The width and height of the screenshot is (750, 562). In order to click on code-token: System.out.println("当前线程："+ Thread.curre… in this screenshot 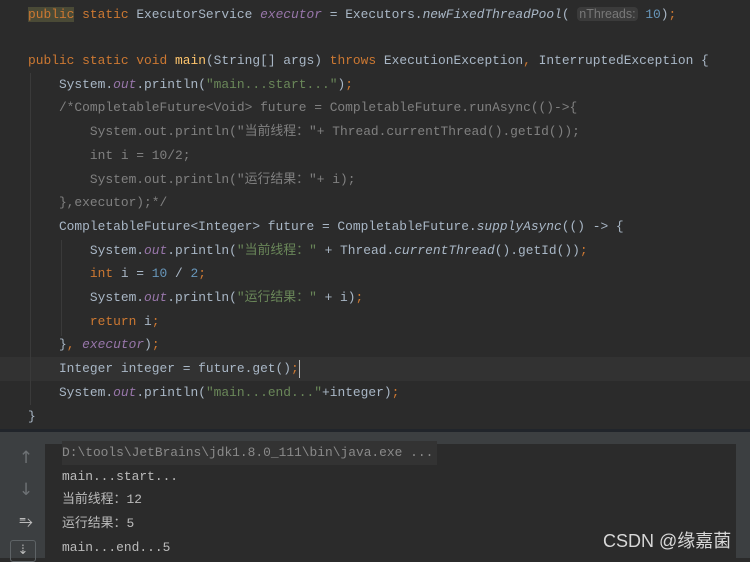, I will do `click(304, 132)`.